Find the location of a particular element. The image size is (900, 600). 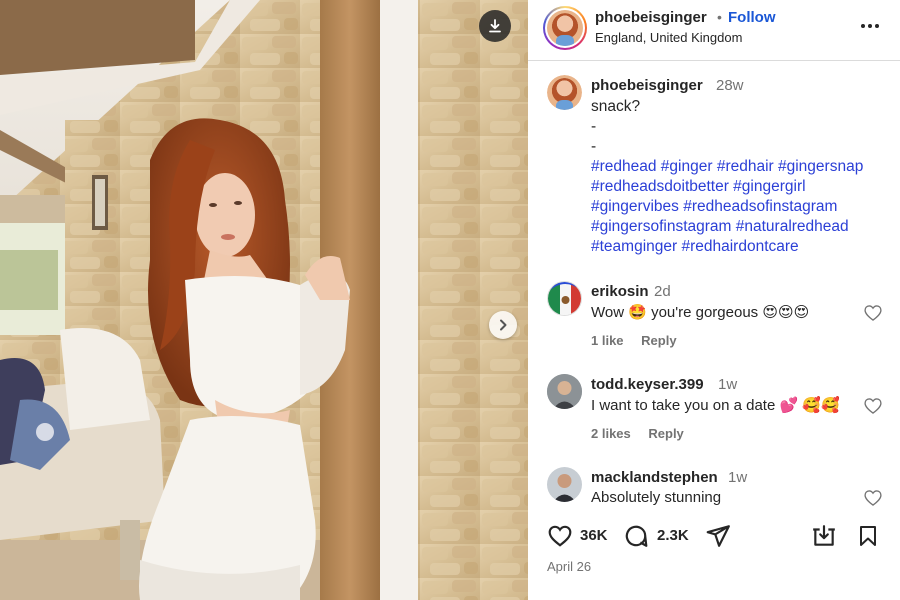

follow-button: Follow is located at coordinates (752, 17).